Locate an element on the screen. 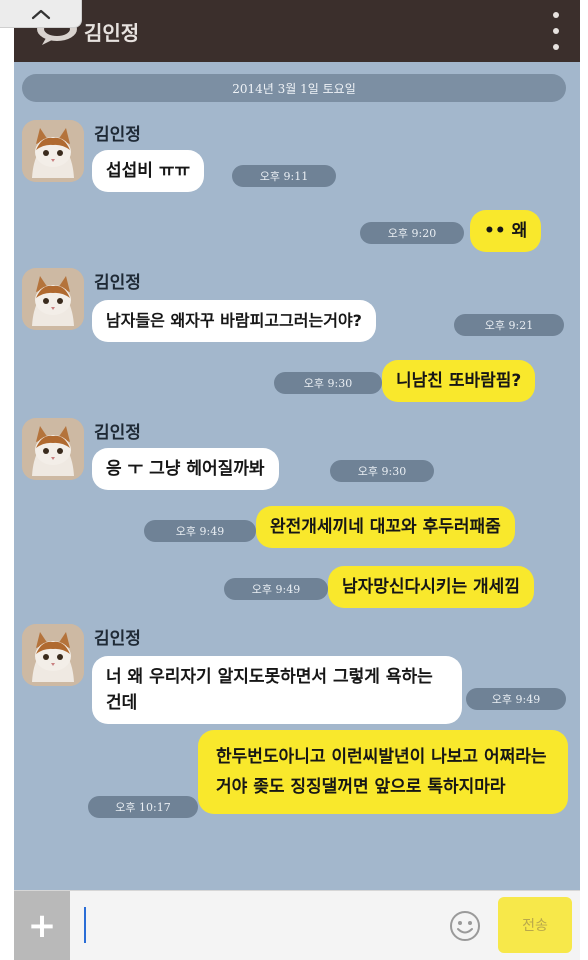  message-time: 오후 9:21 is located at coordinates (509, 325).